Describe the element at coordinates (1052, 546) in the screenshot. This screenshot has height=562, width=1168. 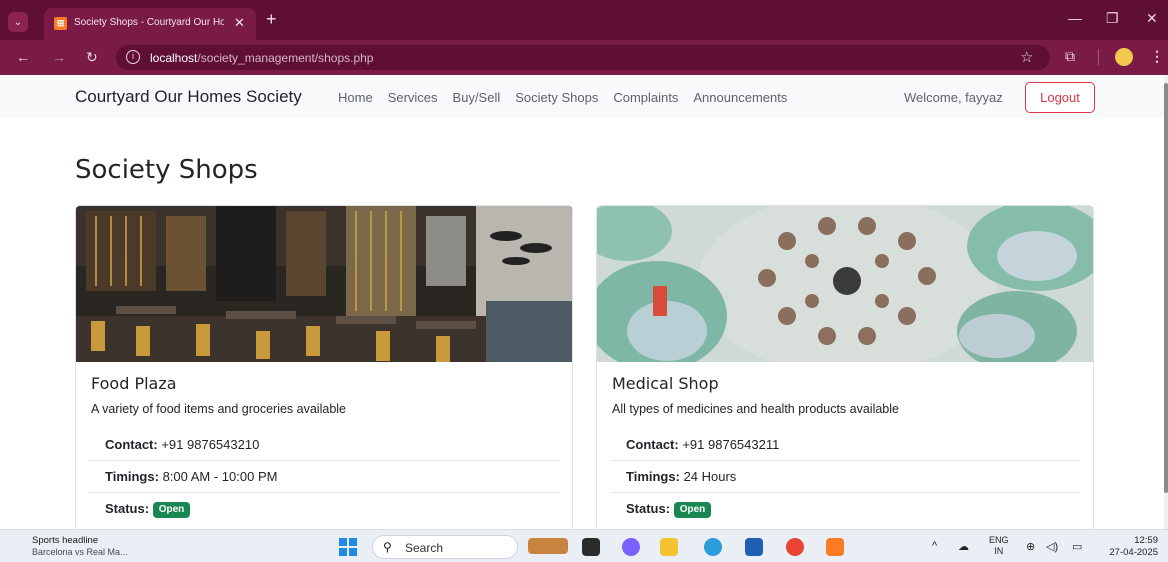
I see `volume-icon: ◁)` at that location.